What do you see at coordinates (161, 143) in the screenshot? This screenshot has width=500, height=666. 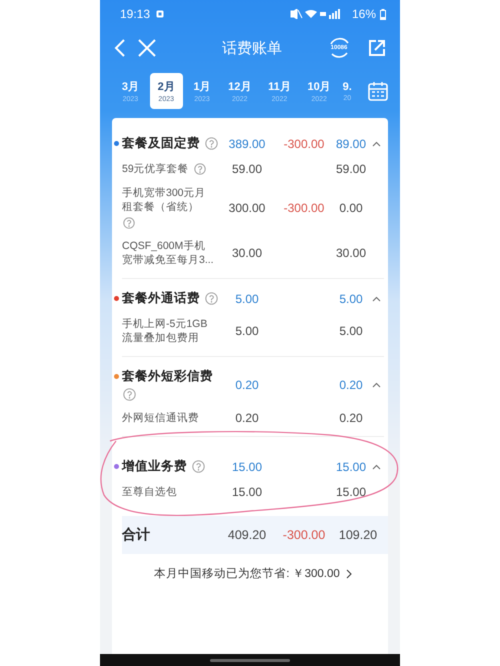 I see `category-name: 套餐及固定费` at bounding box center [161, 143].